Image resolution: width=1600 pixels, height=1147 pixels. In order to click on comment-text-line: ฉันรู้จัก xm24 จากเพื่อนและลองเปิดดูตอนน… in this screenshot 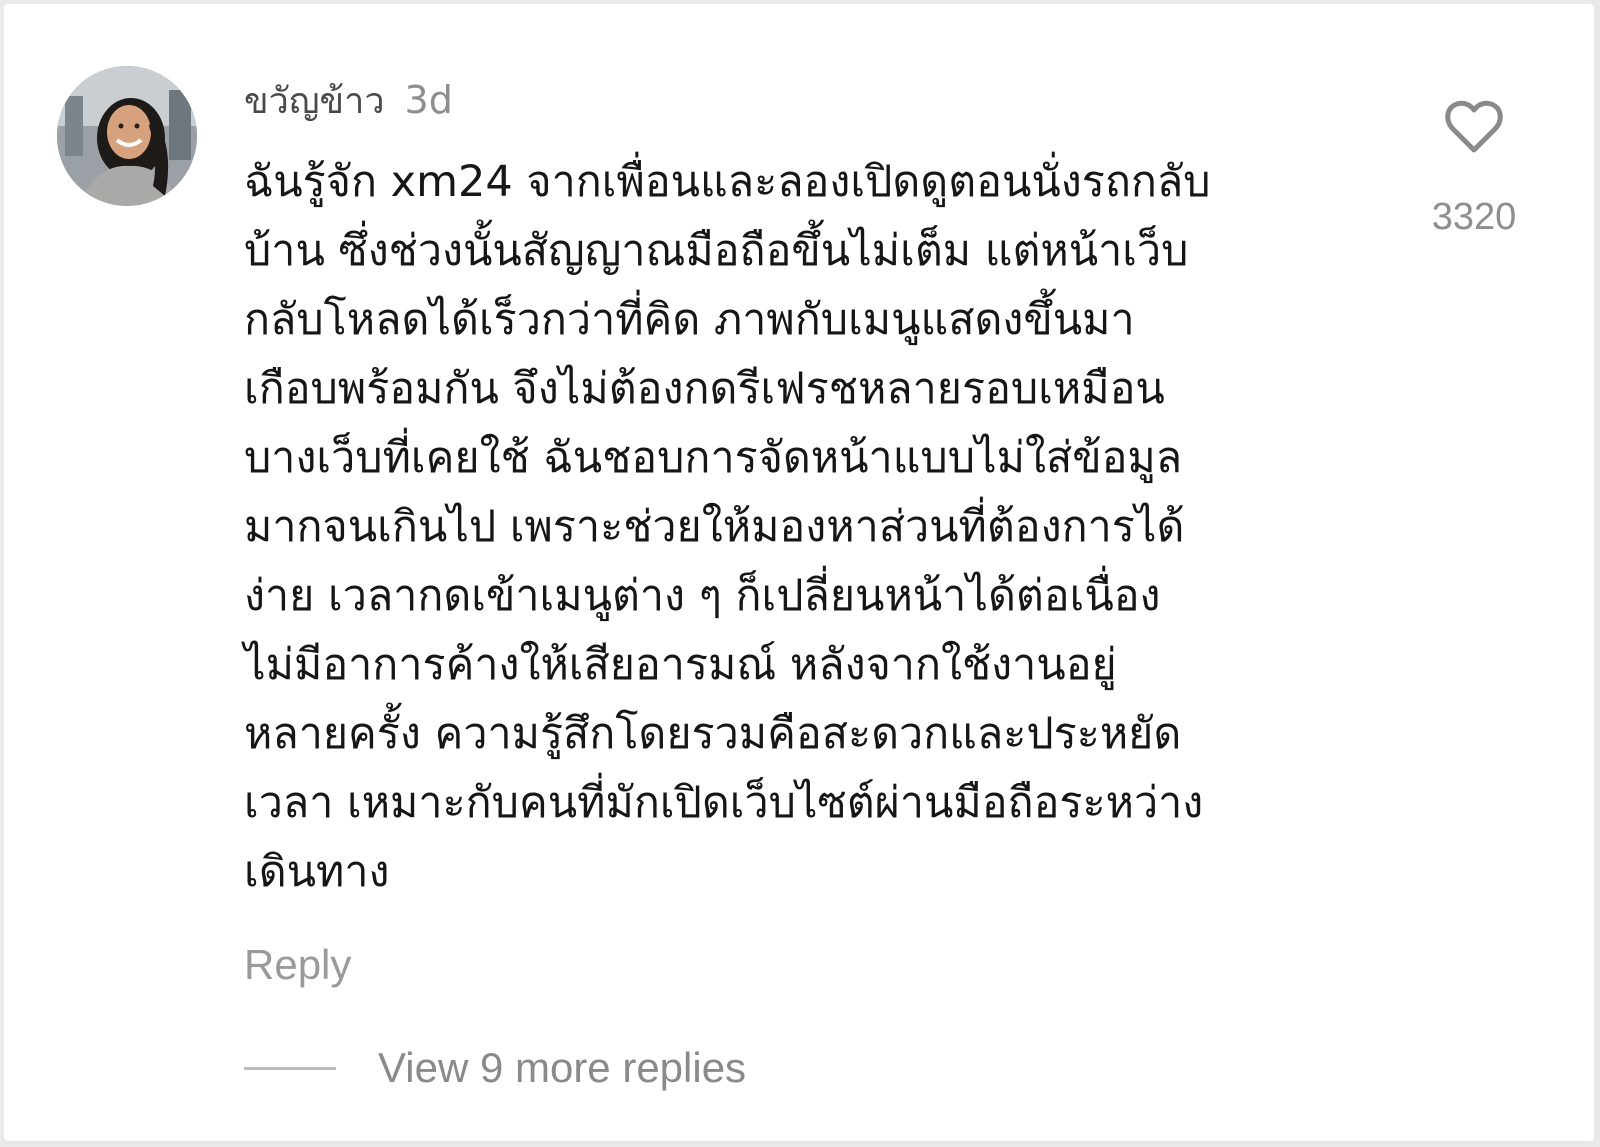, I will do `click(727, 182)`.